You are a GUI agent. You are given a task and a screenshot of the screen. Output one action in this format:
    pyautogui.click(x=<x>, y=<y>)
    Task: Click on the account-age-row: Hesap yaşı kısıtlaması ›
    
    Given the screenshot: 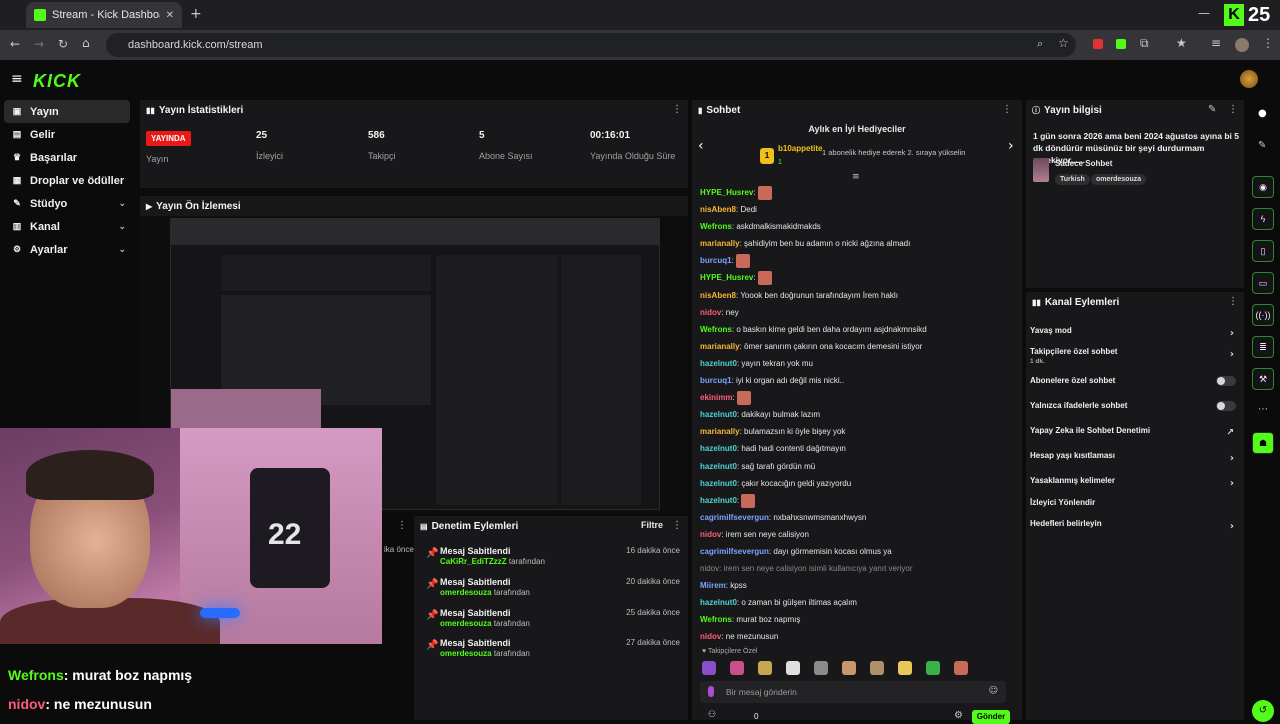 What is the action you would take?
    pyautogui.click(x=1135, y=461)
    